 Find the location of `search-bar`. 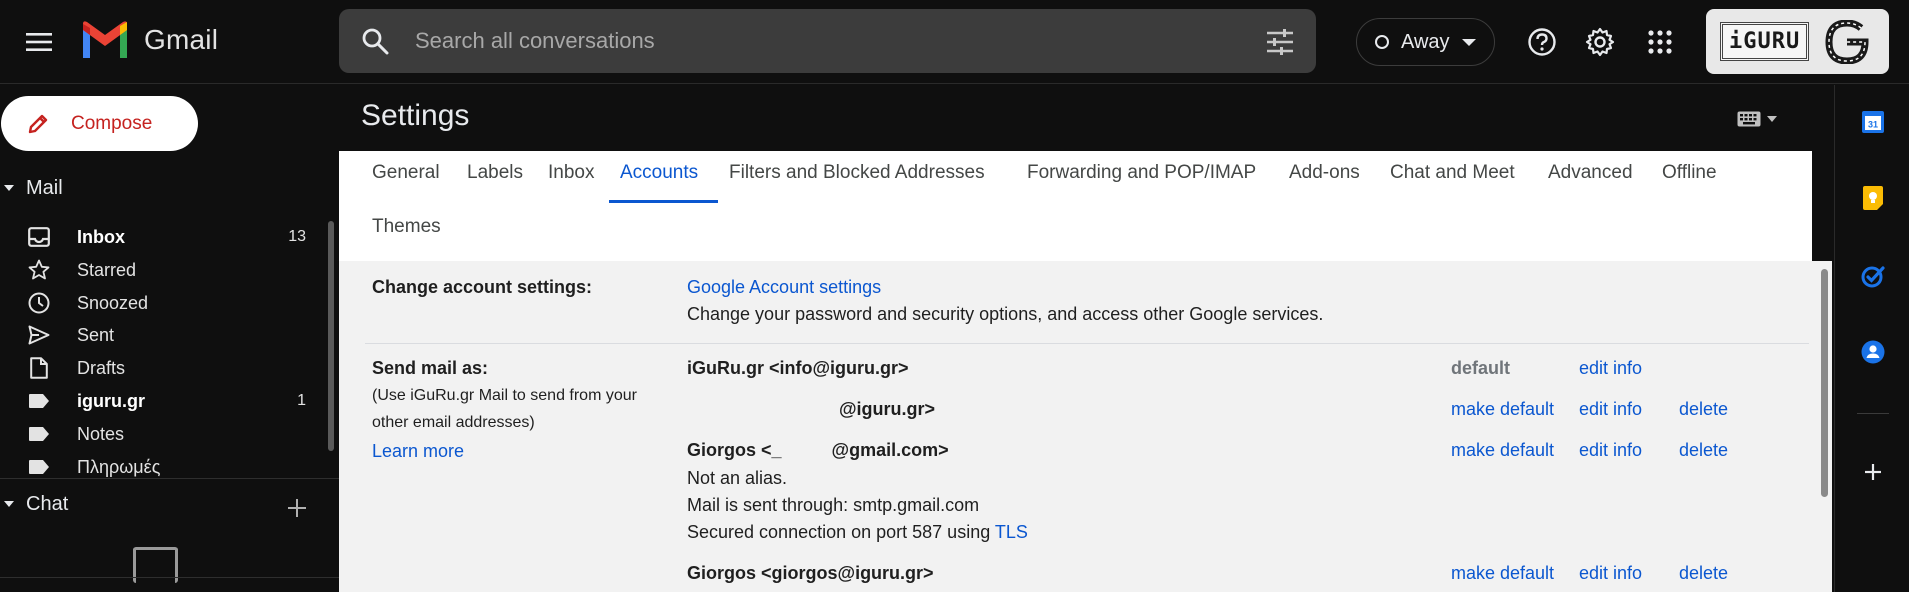

search-bar is located at coordinates (827, 41).